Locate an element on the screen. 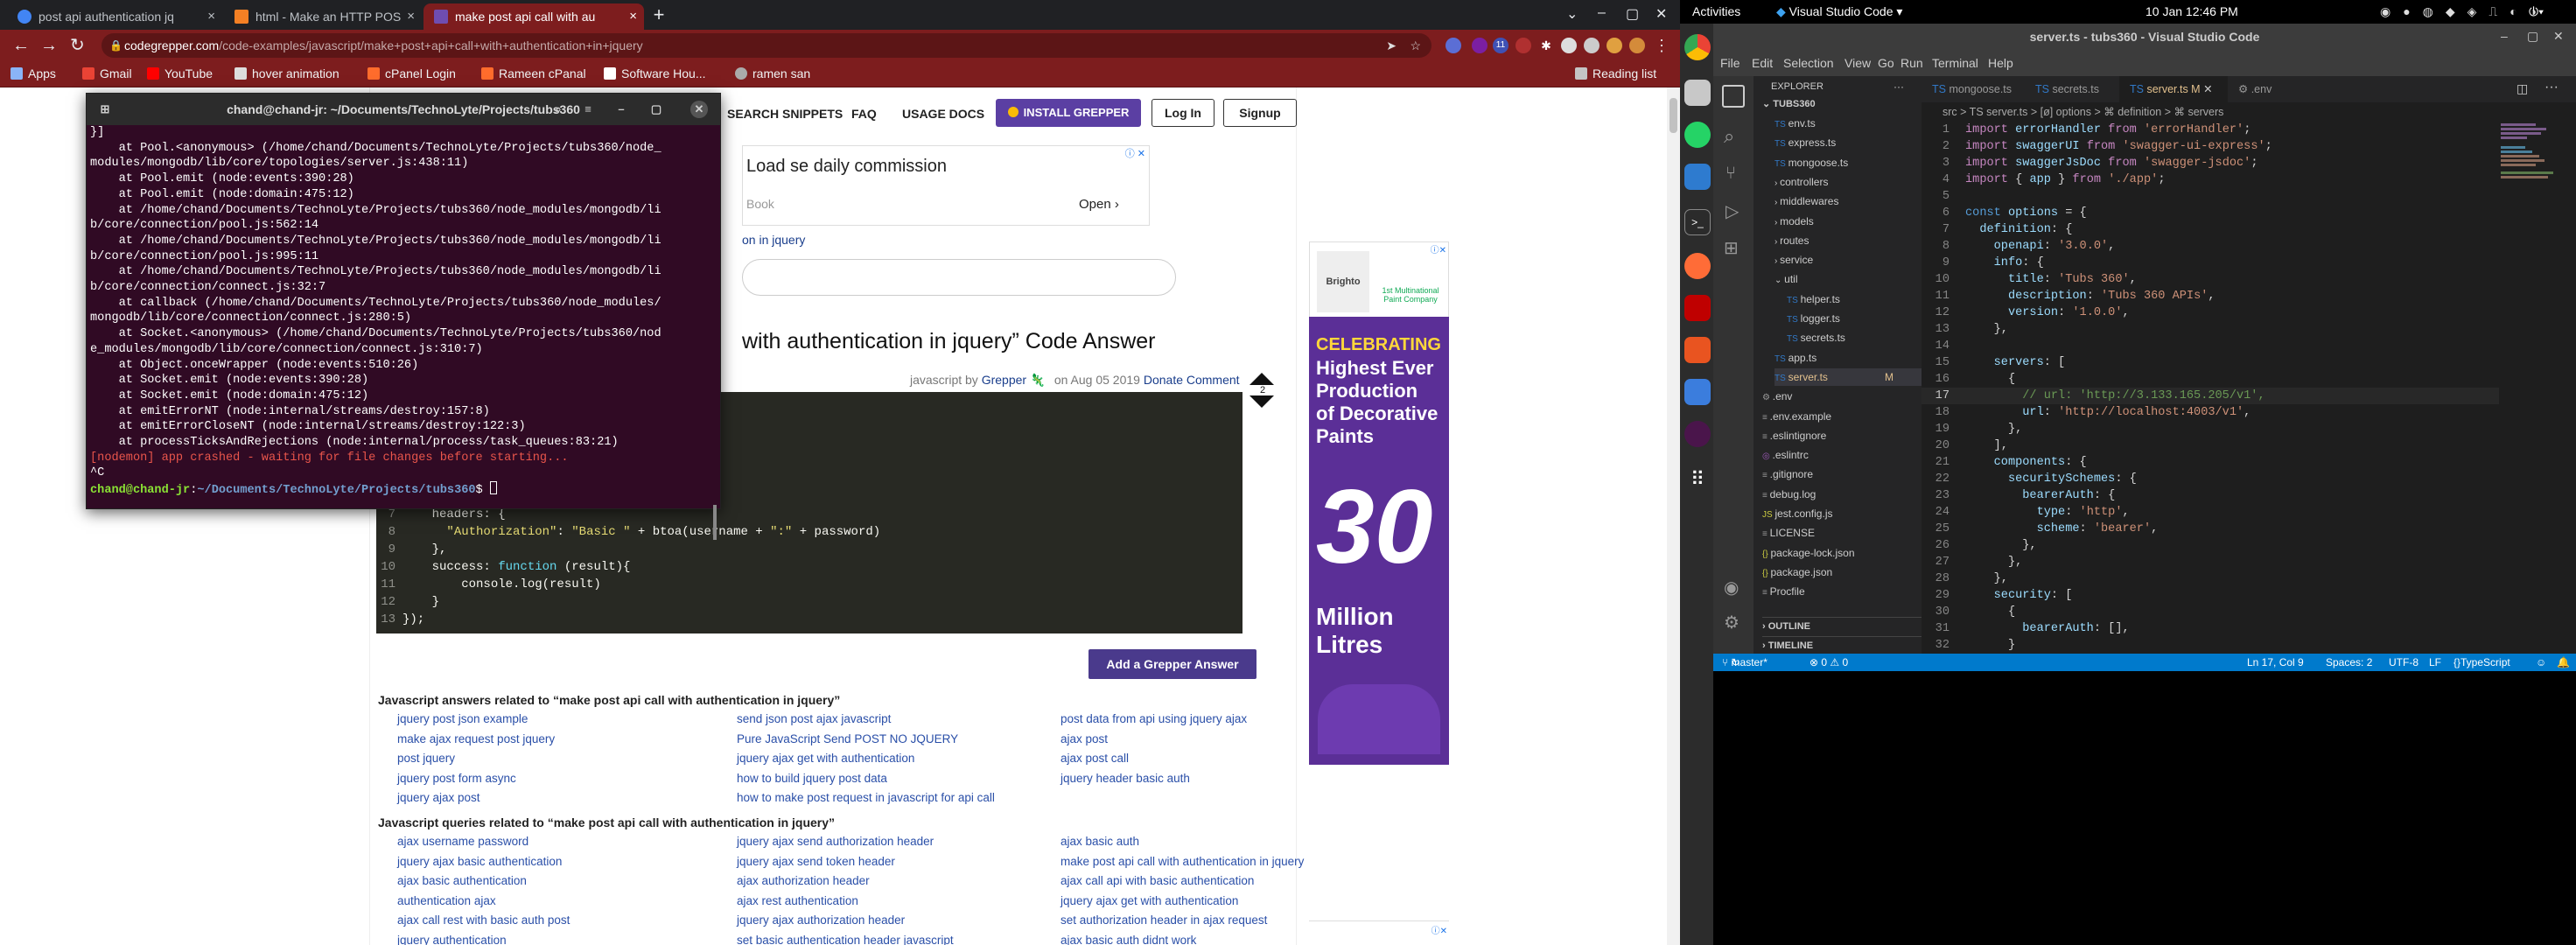 This screenshot has width=2576, height=945. add-answer-button: Add a Grepper Answer is located at coordinates (1172, 664).